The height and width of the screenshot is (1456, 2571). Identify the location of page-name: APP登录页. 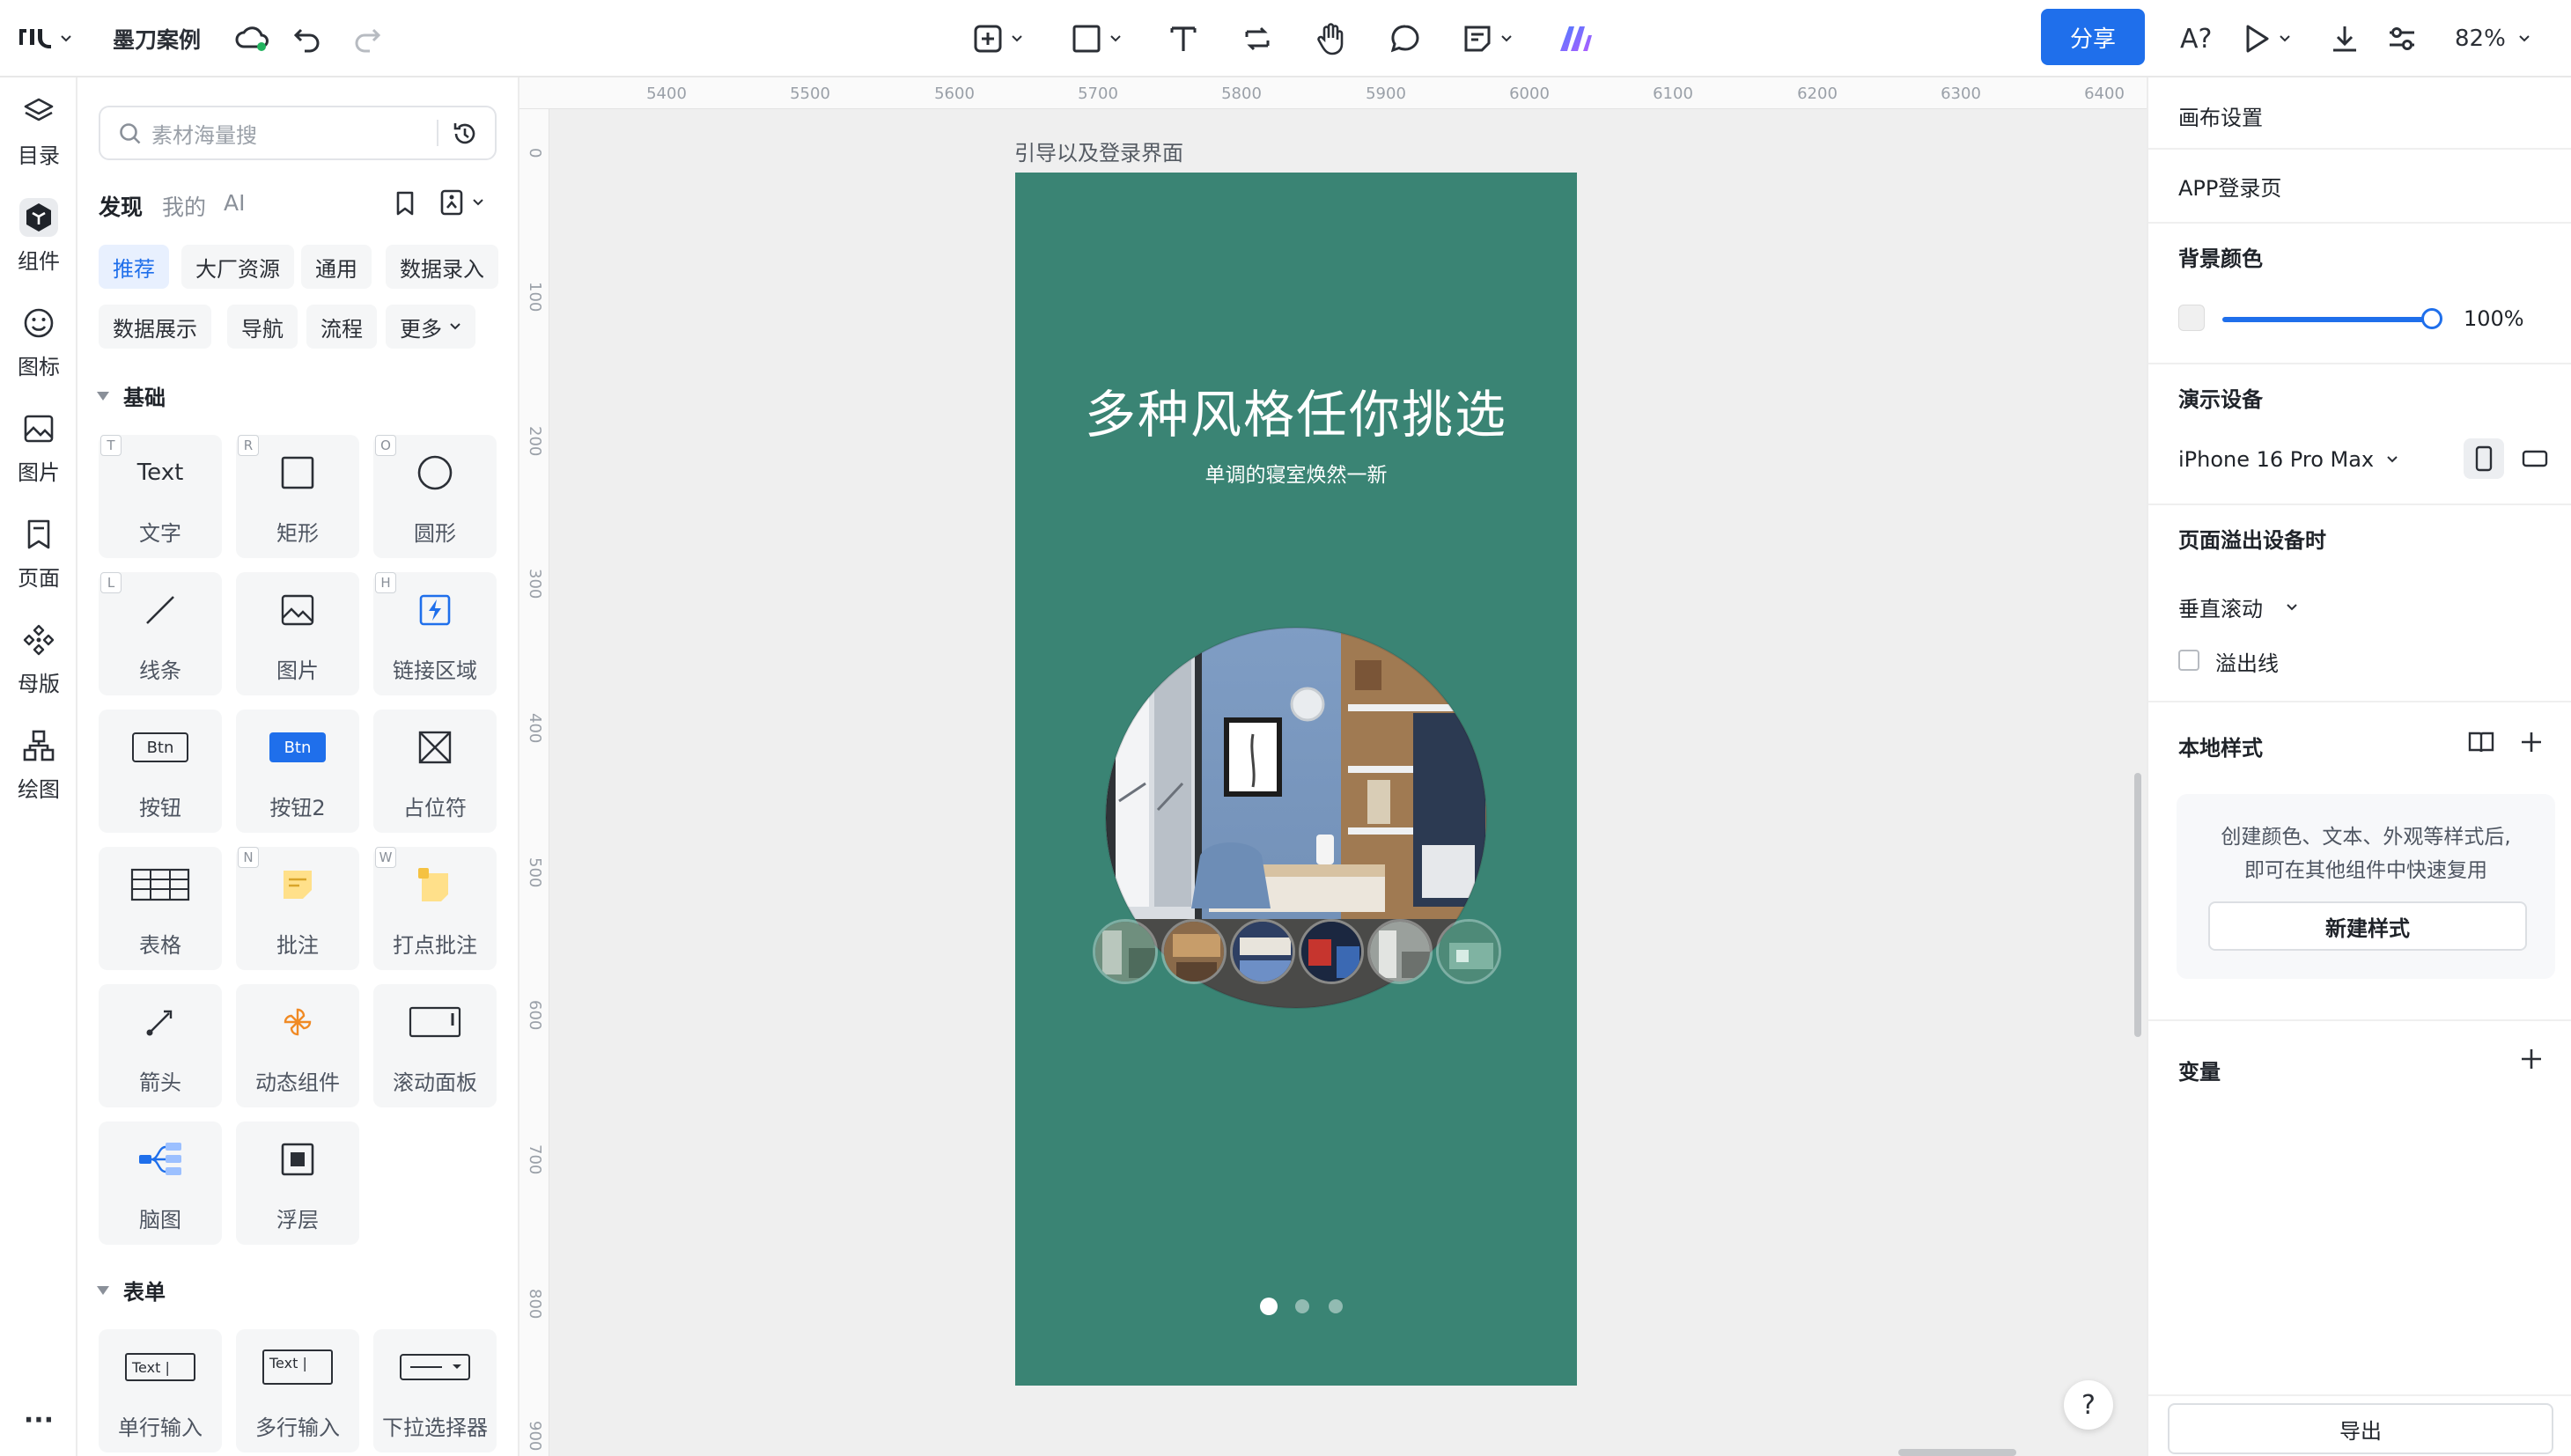
(2229, 186).